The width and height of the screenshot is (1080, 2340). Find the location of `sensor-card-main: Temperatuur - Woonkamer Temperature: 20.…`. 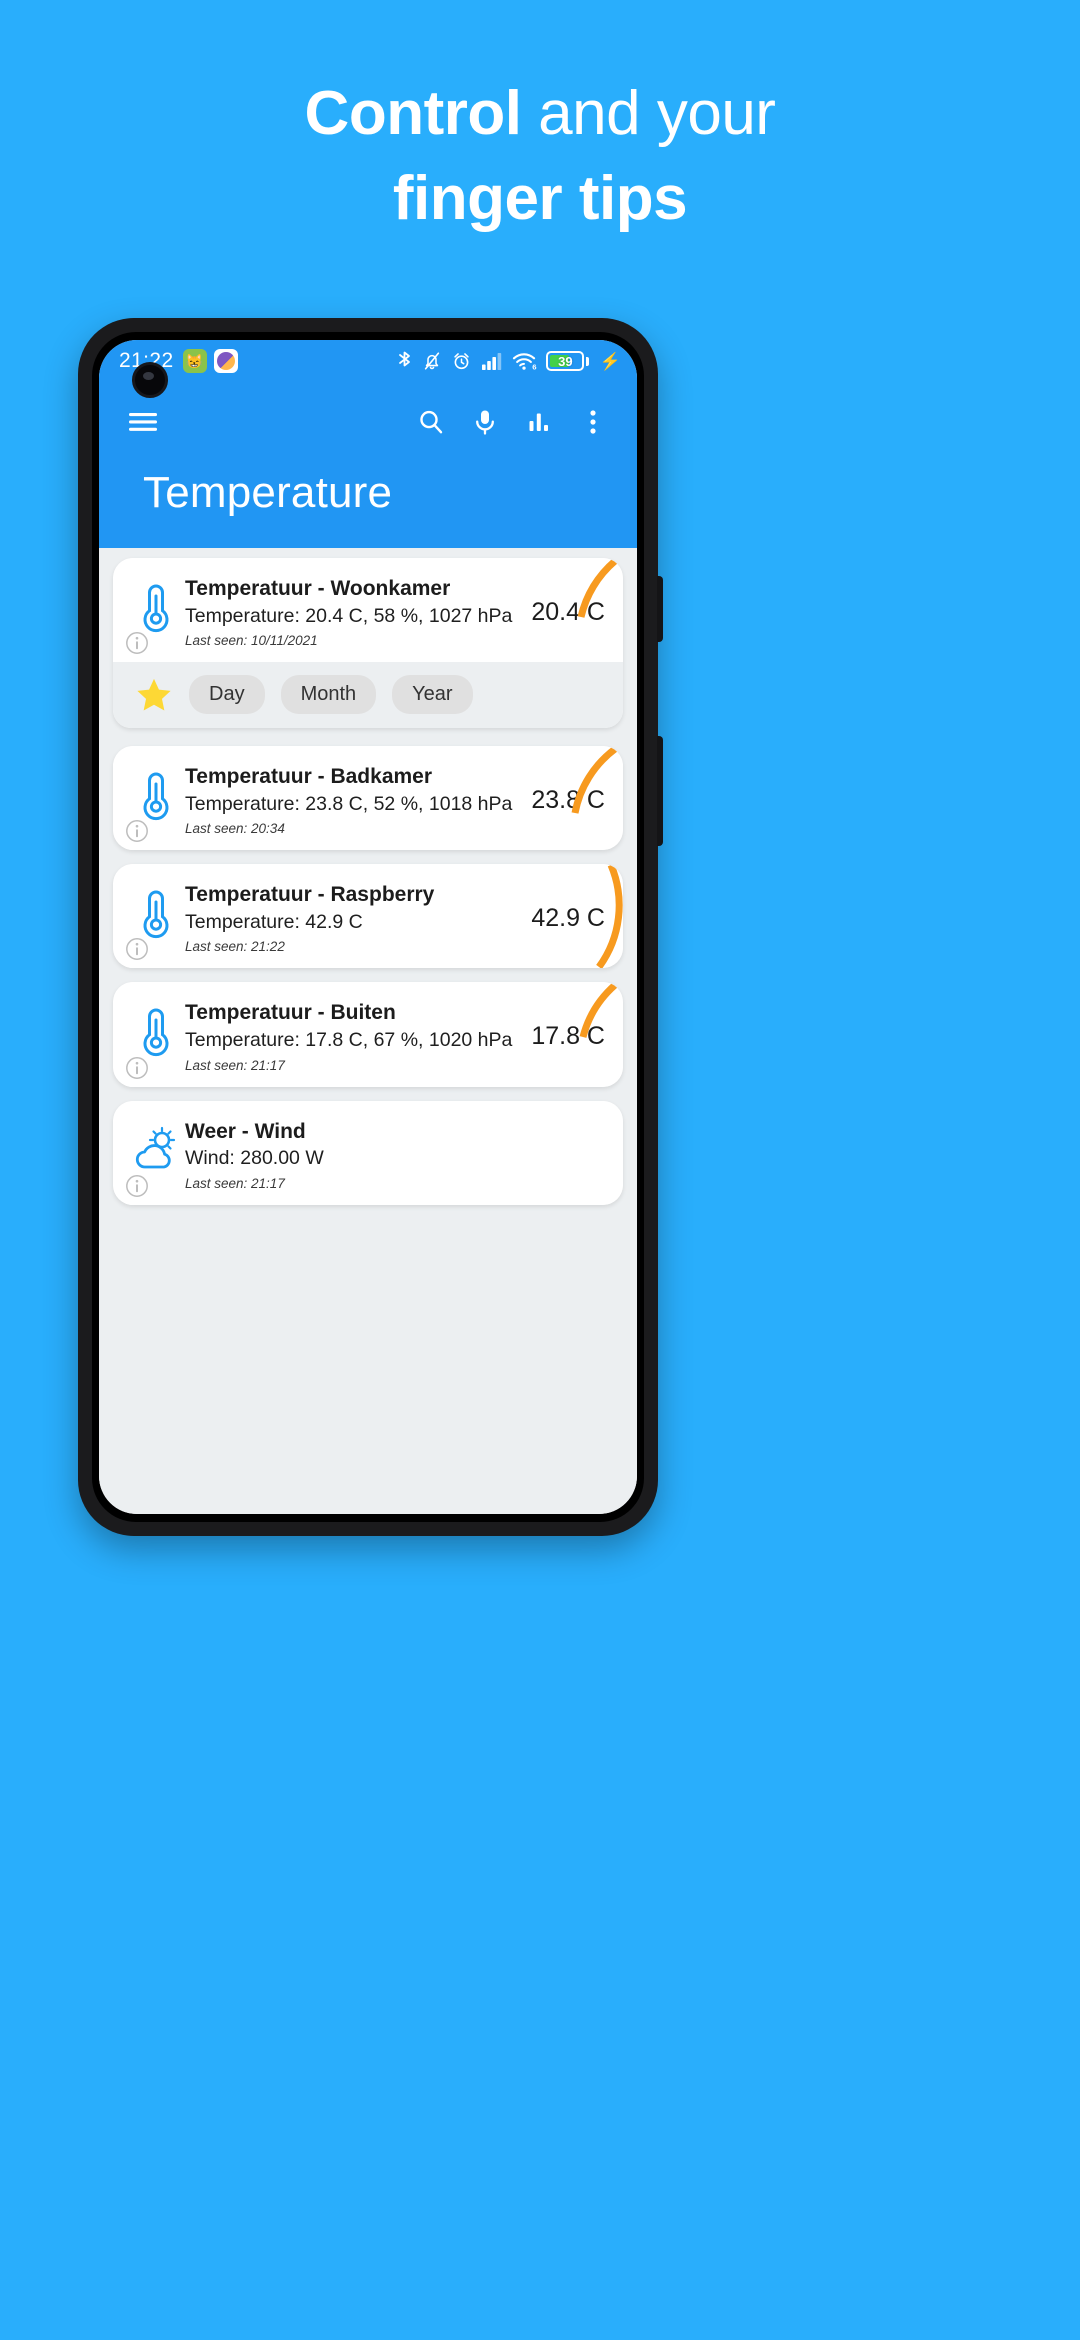

sensor-card-main: Temperatuur - Woonkamer Temperature: 20.… is located at coordinates (368, 610).